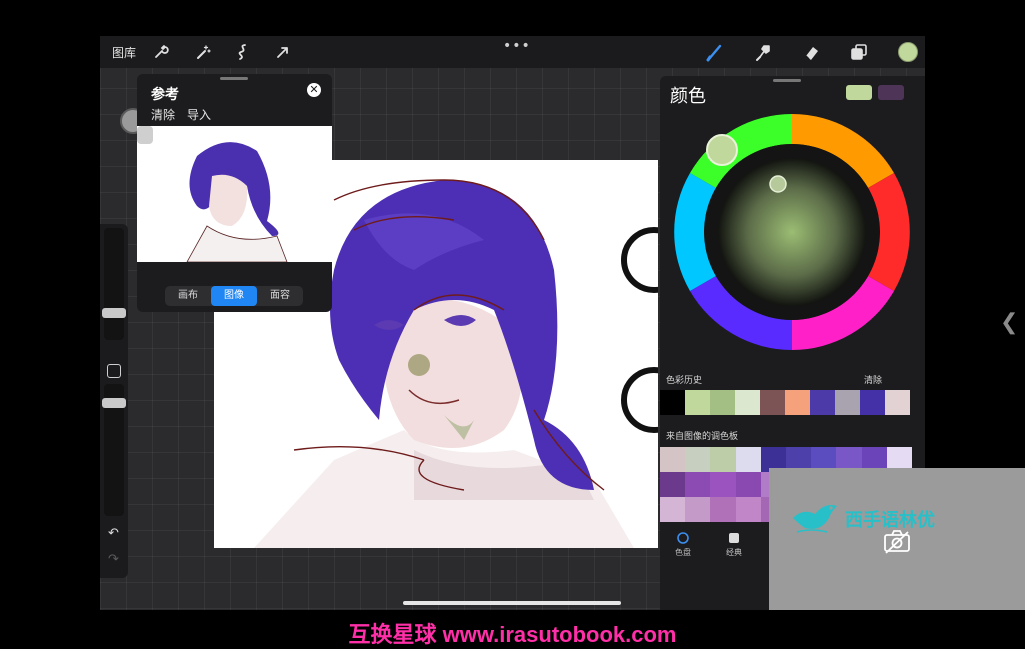 This screenshot has width=1025, height=649. I want to click on magic-wand-icon, so click(203, 52).